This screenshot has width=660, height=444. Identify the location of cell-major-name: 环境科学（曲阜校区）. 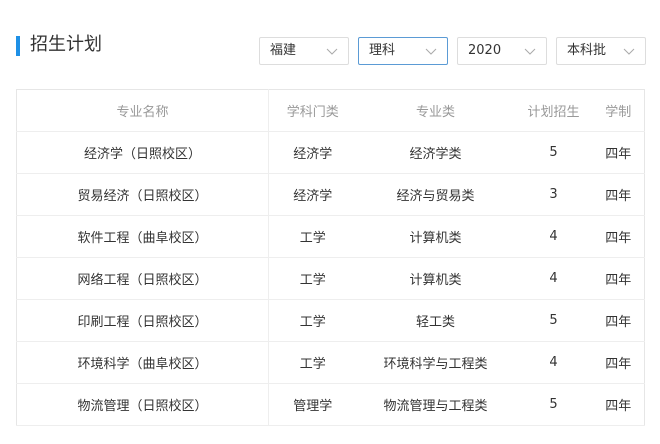
(142, 362).